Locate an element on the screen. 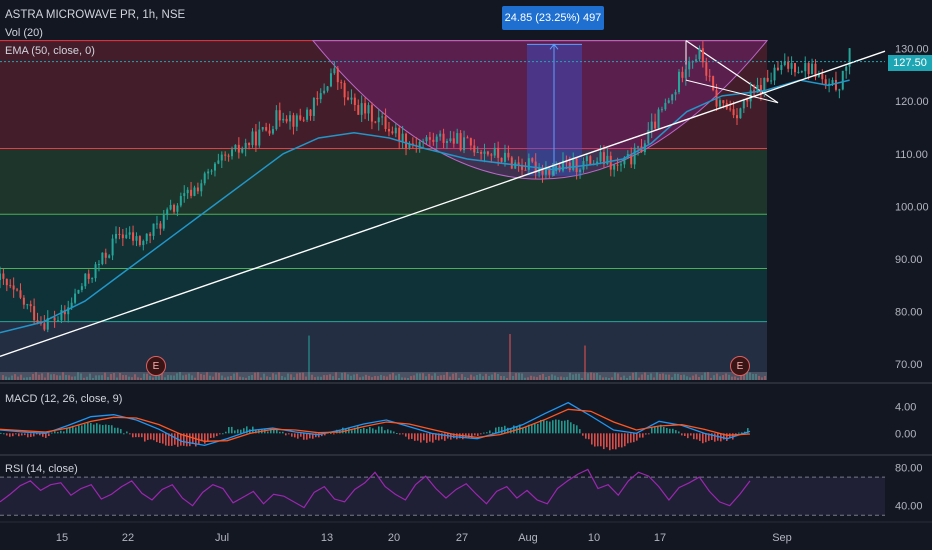  price-axis-tick: 120.00 is located at coordinates (912, 102).